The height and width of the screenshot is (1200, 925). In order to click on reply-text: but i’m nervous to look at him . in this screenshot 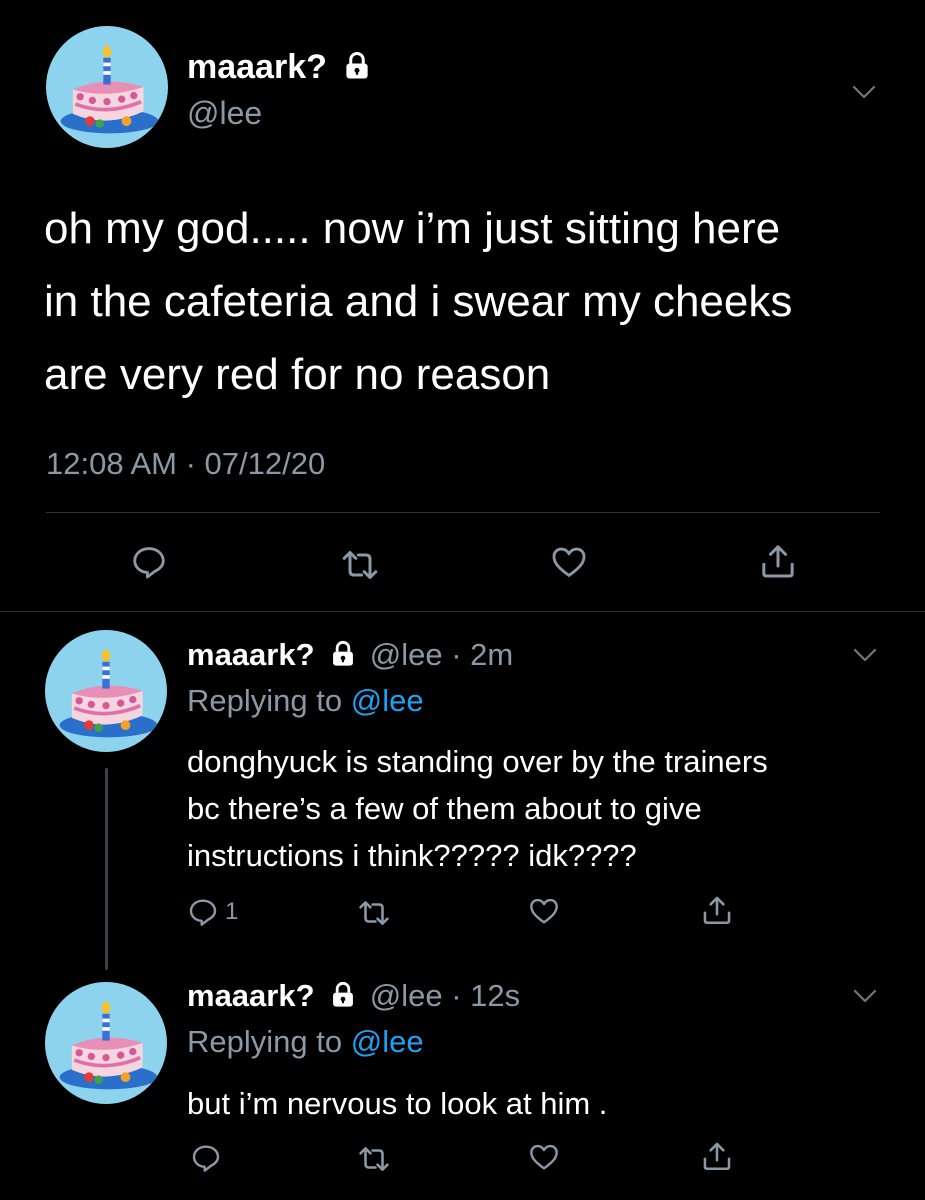, I will do `click(397, 1103)`.